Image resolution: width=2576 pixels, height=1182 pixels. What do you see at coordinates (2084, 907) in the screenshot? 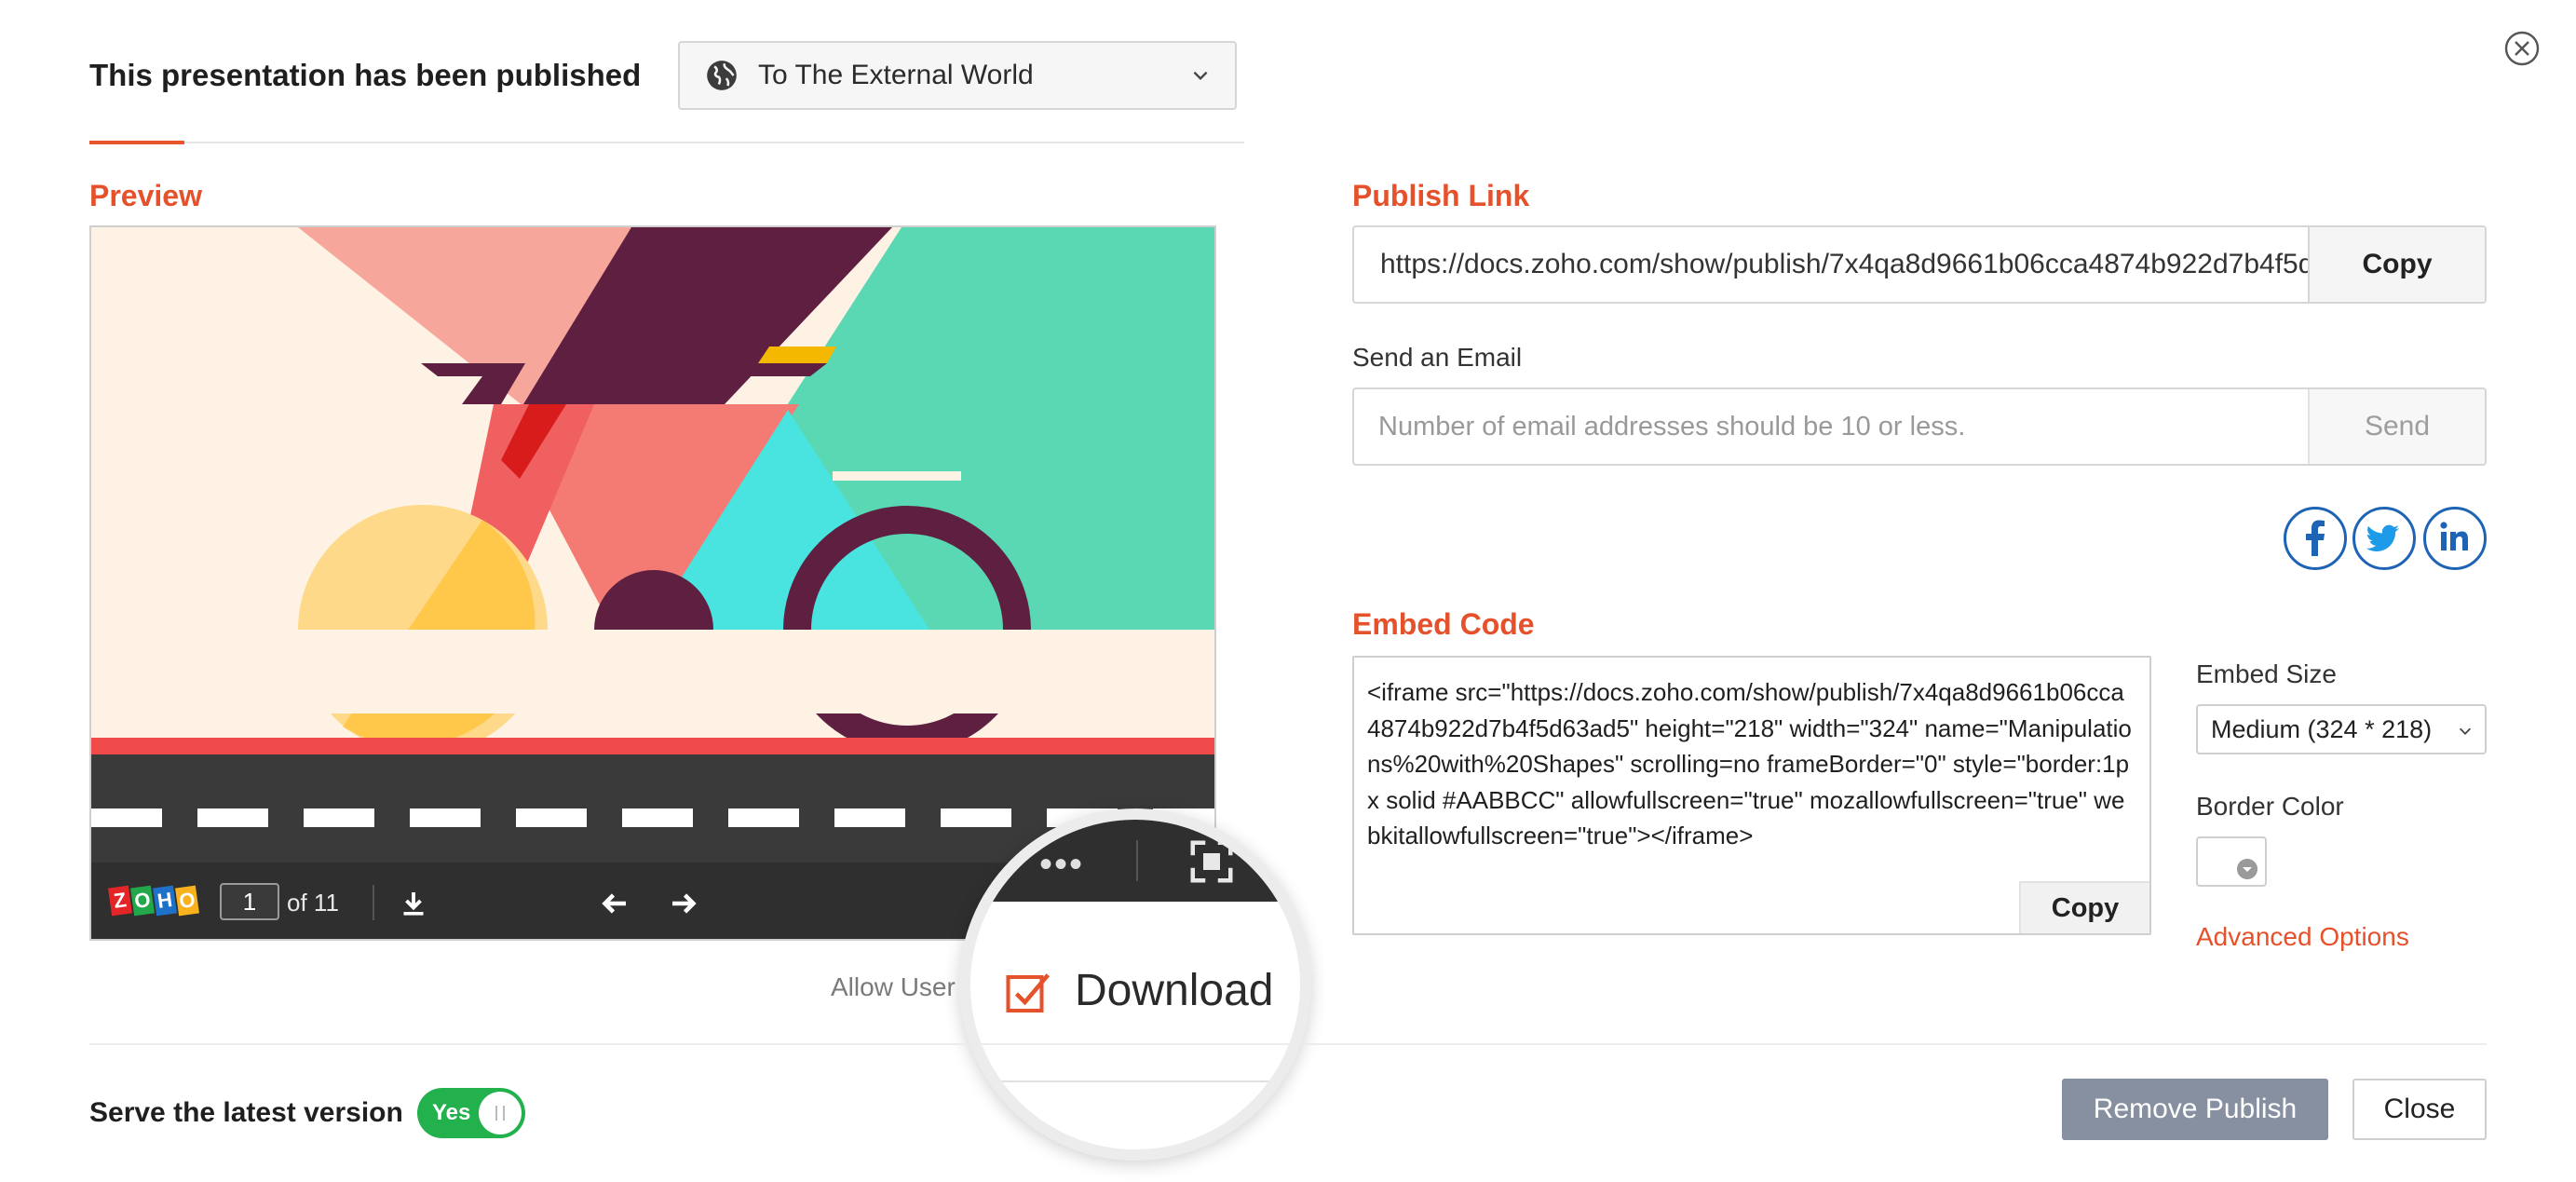
I see `copy-embed-button: Copy` at bounding box center [2084, 907].